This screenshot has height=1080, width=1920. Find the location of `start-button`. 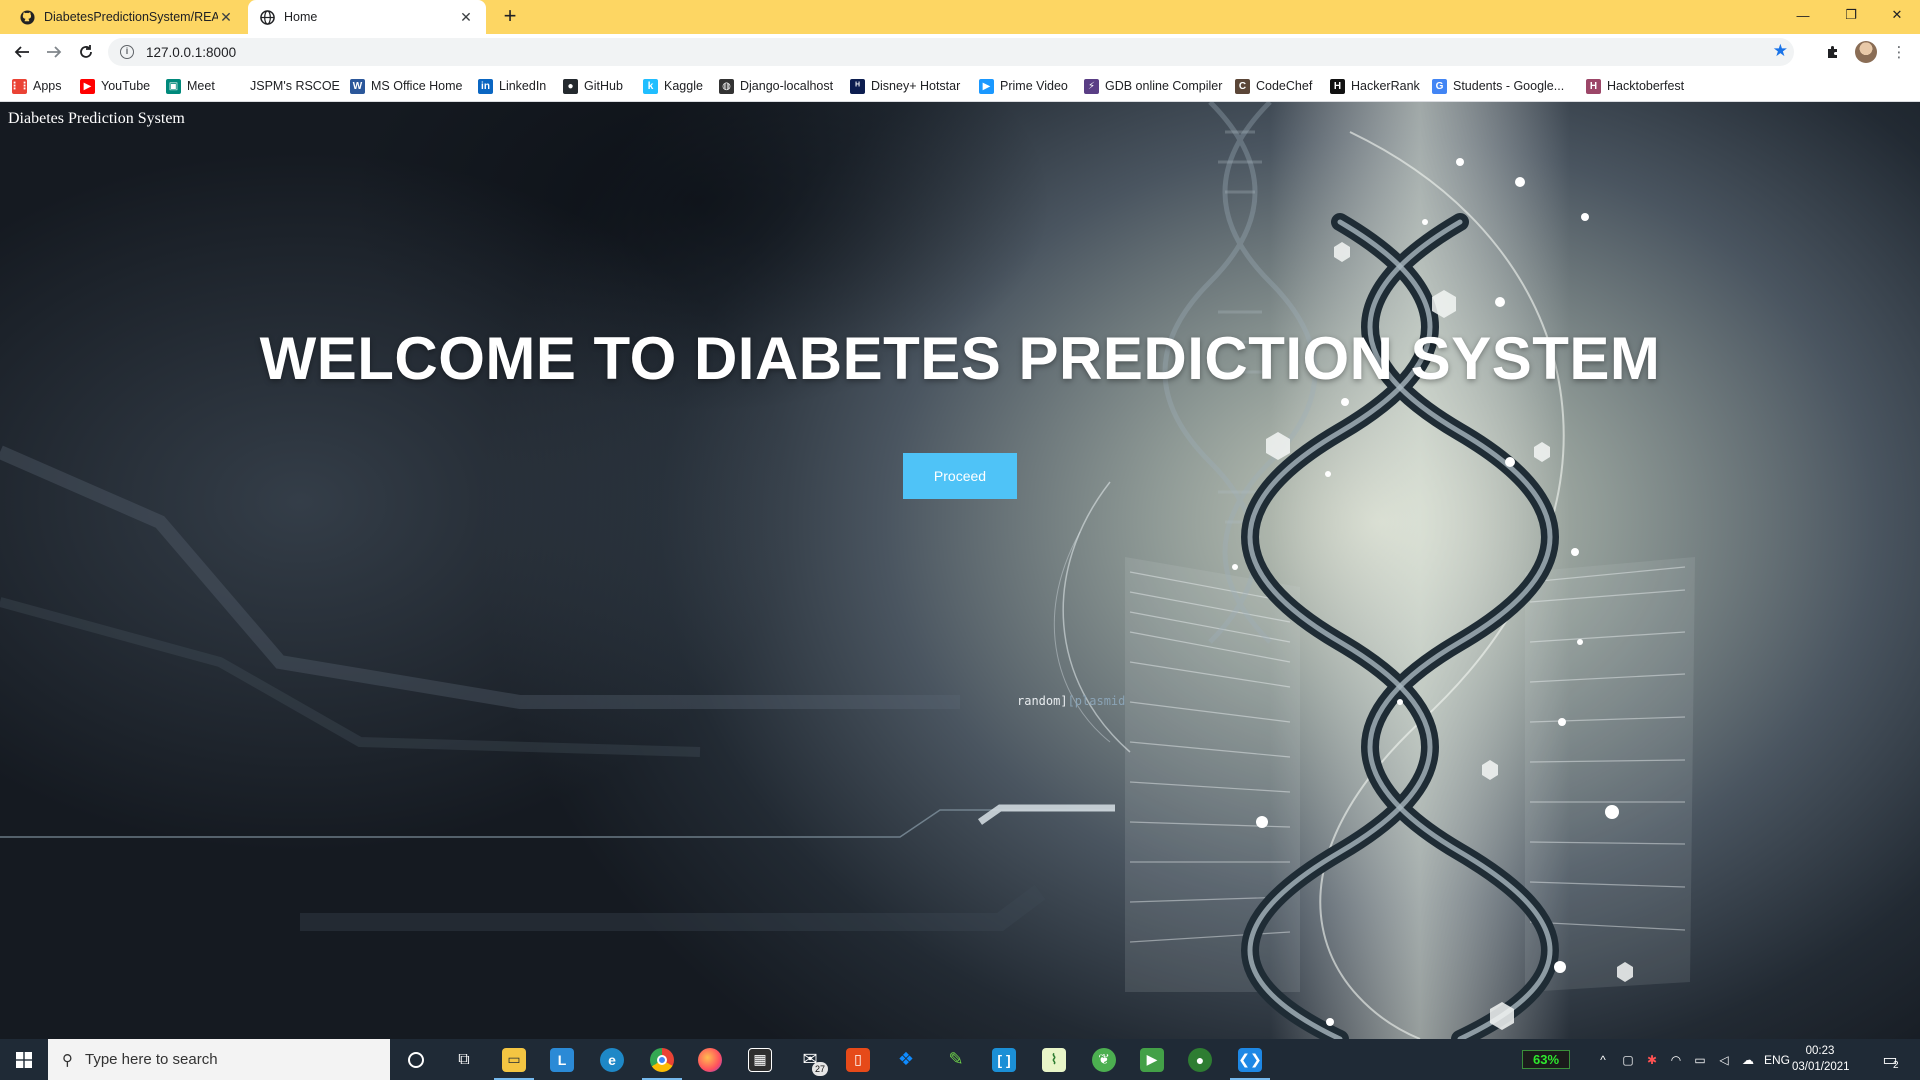

start-button is located at coordinates (24, 1059).